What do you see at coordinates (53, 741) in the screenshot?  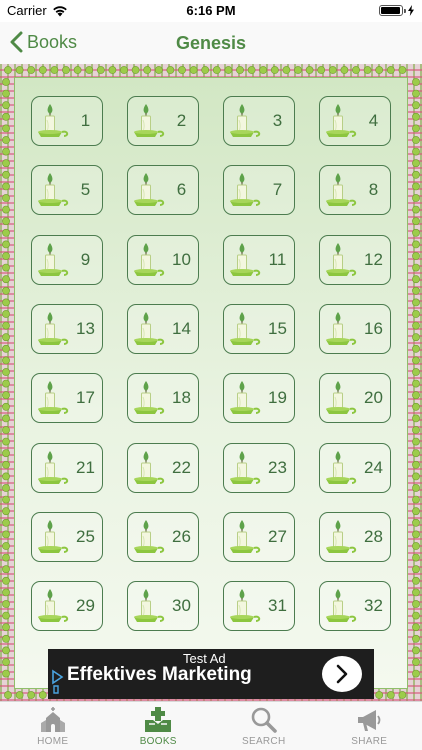 I see `tab-home-label: HOME` at bounding box center [53, 741].